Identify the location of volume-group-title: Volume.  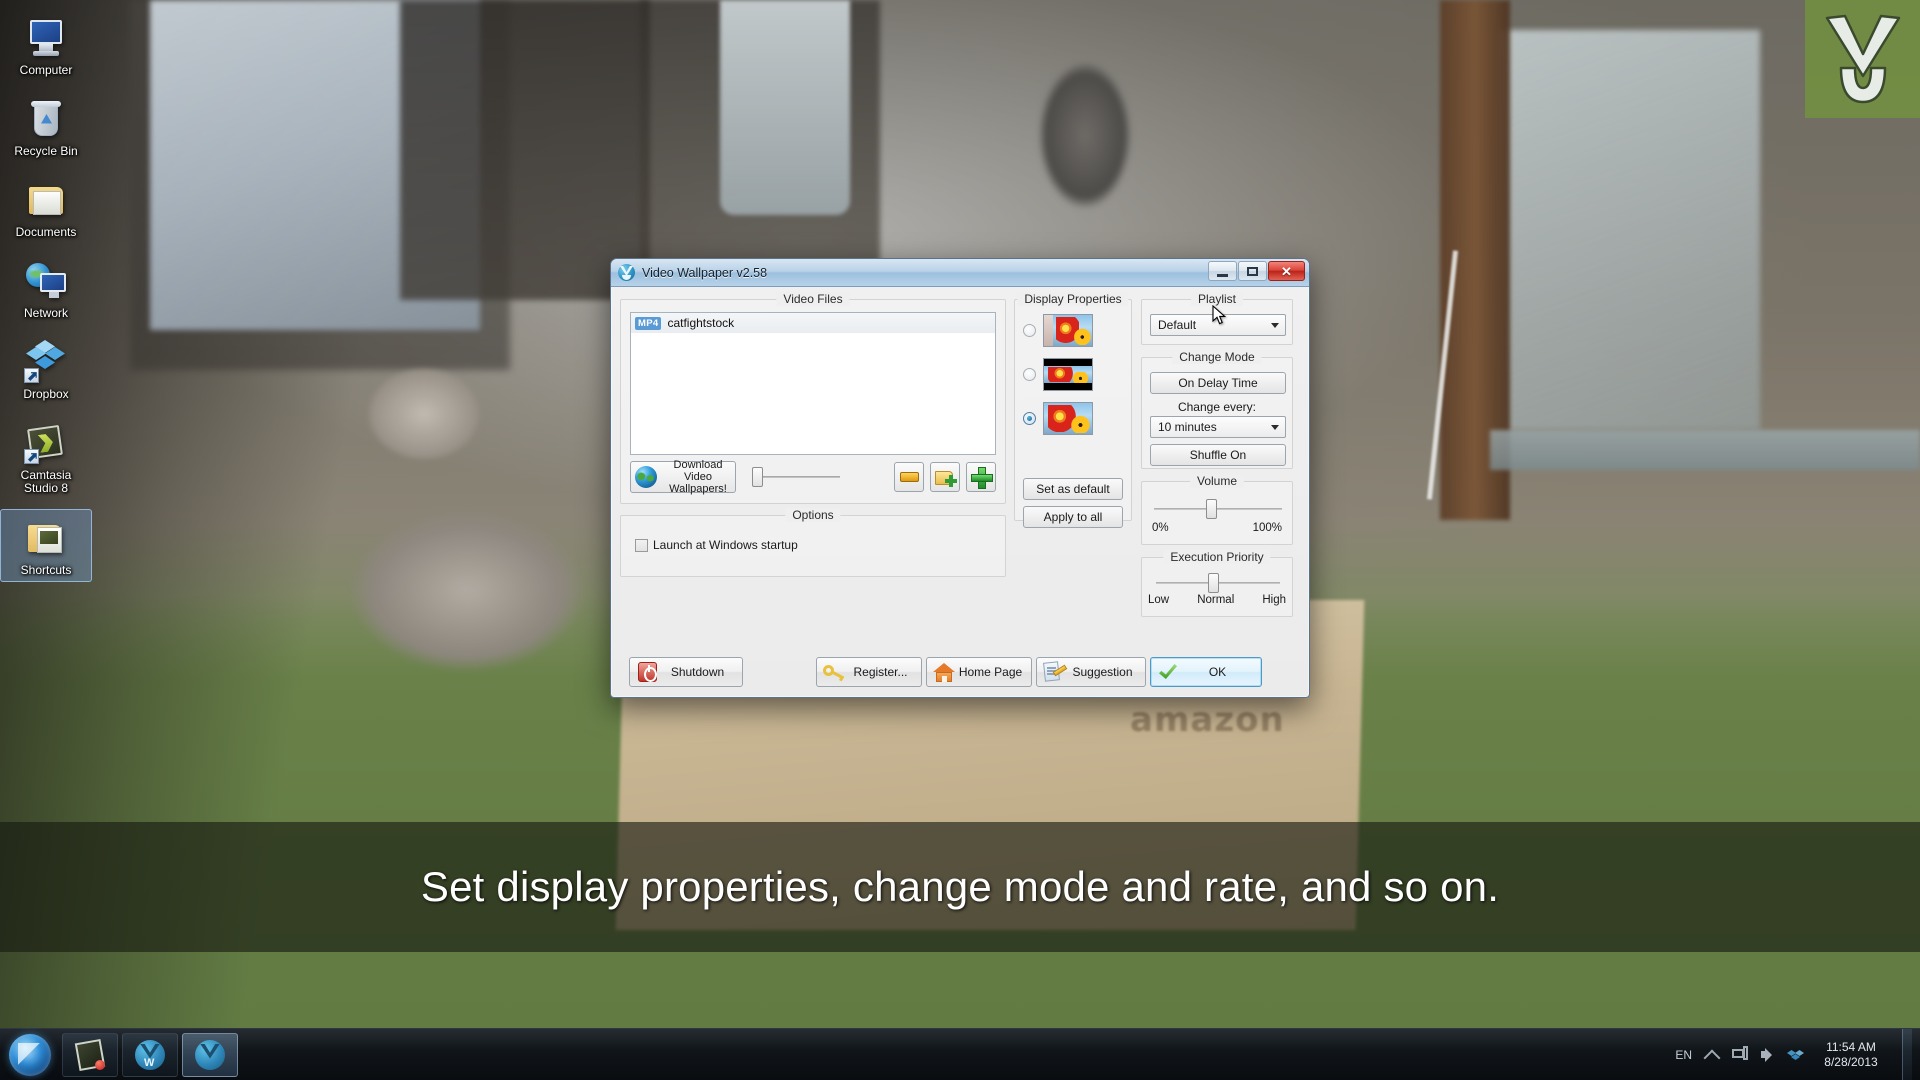
(1217, 481).